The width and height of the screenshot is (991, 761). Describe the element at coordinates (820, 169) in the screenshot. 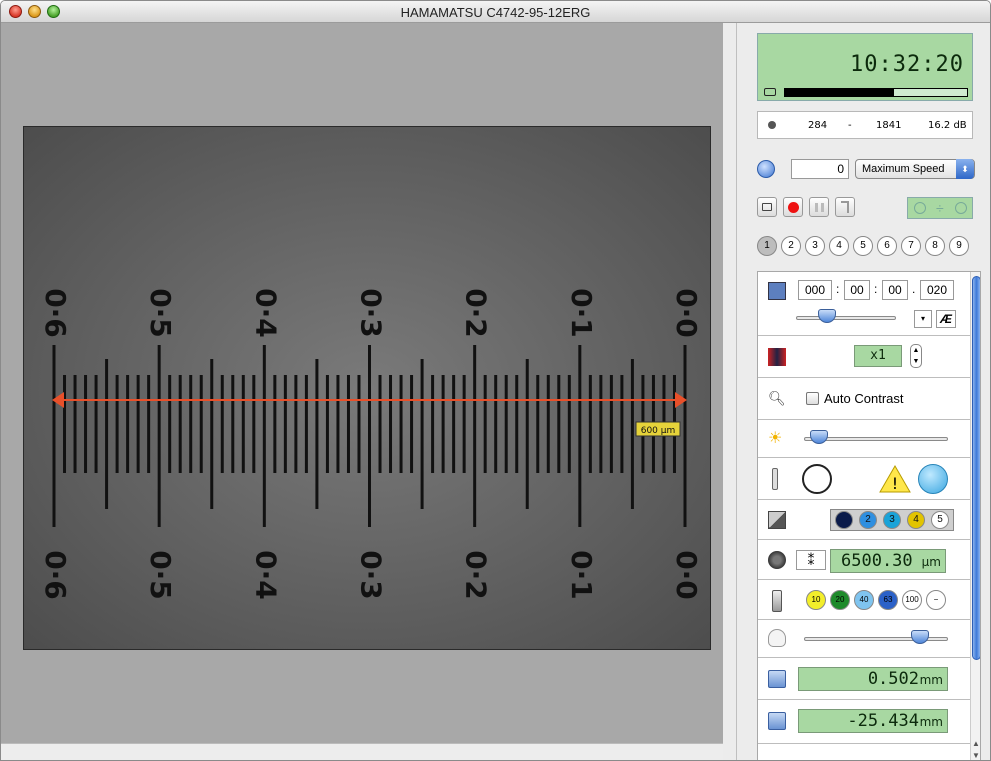

I see `frame-count-field: 0` at that location.